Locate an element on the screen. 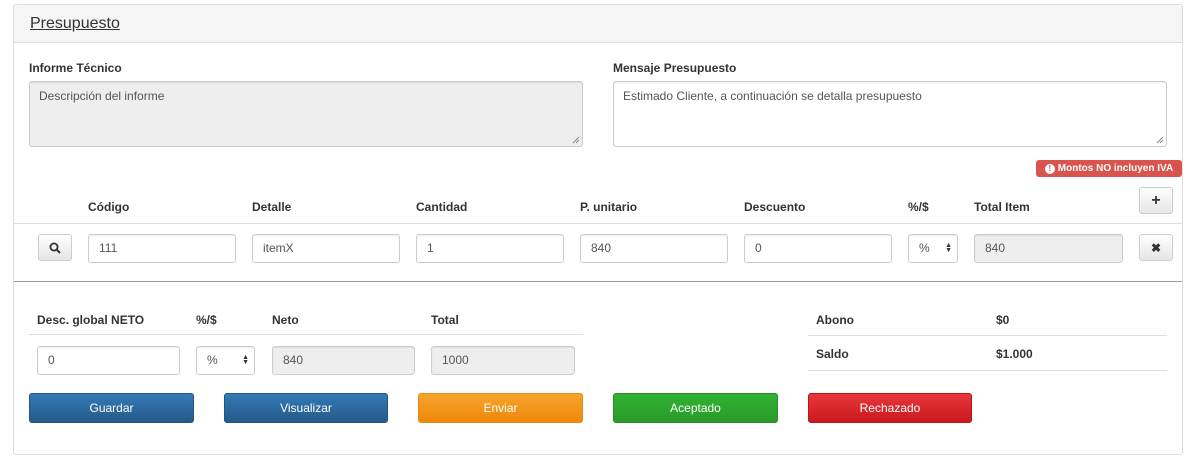 Image resolution: width=1202 pixels, height=460 pixels. enviar-button: Enviar is located at coordinates (500, 408).